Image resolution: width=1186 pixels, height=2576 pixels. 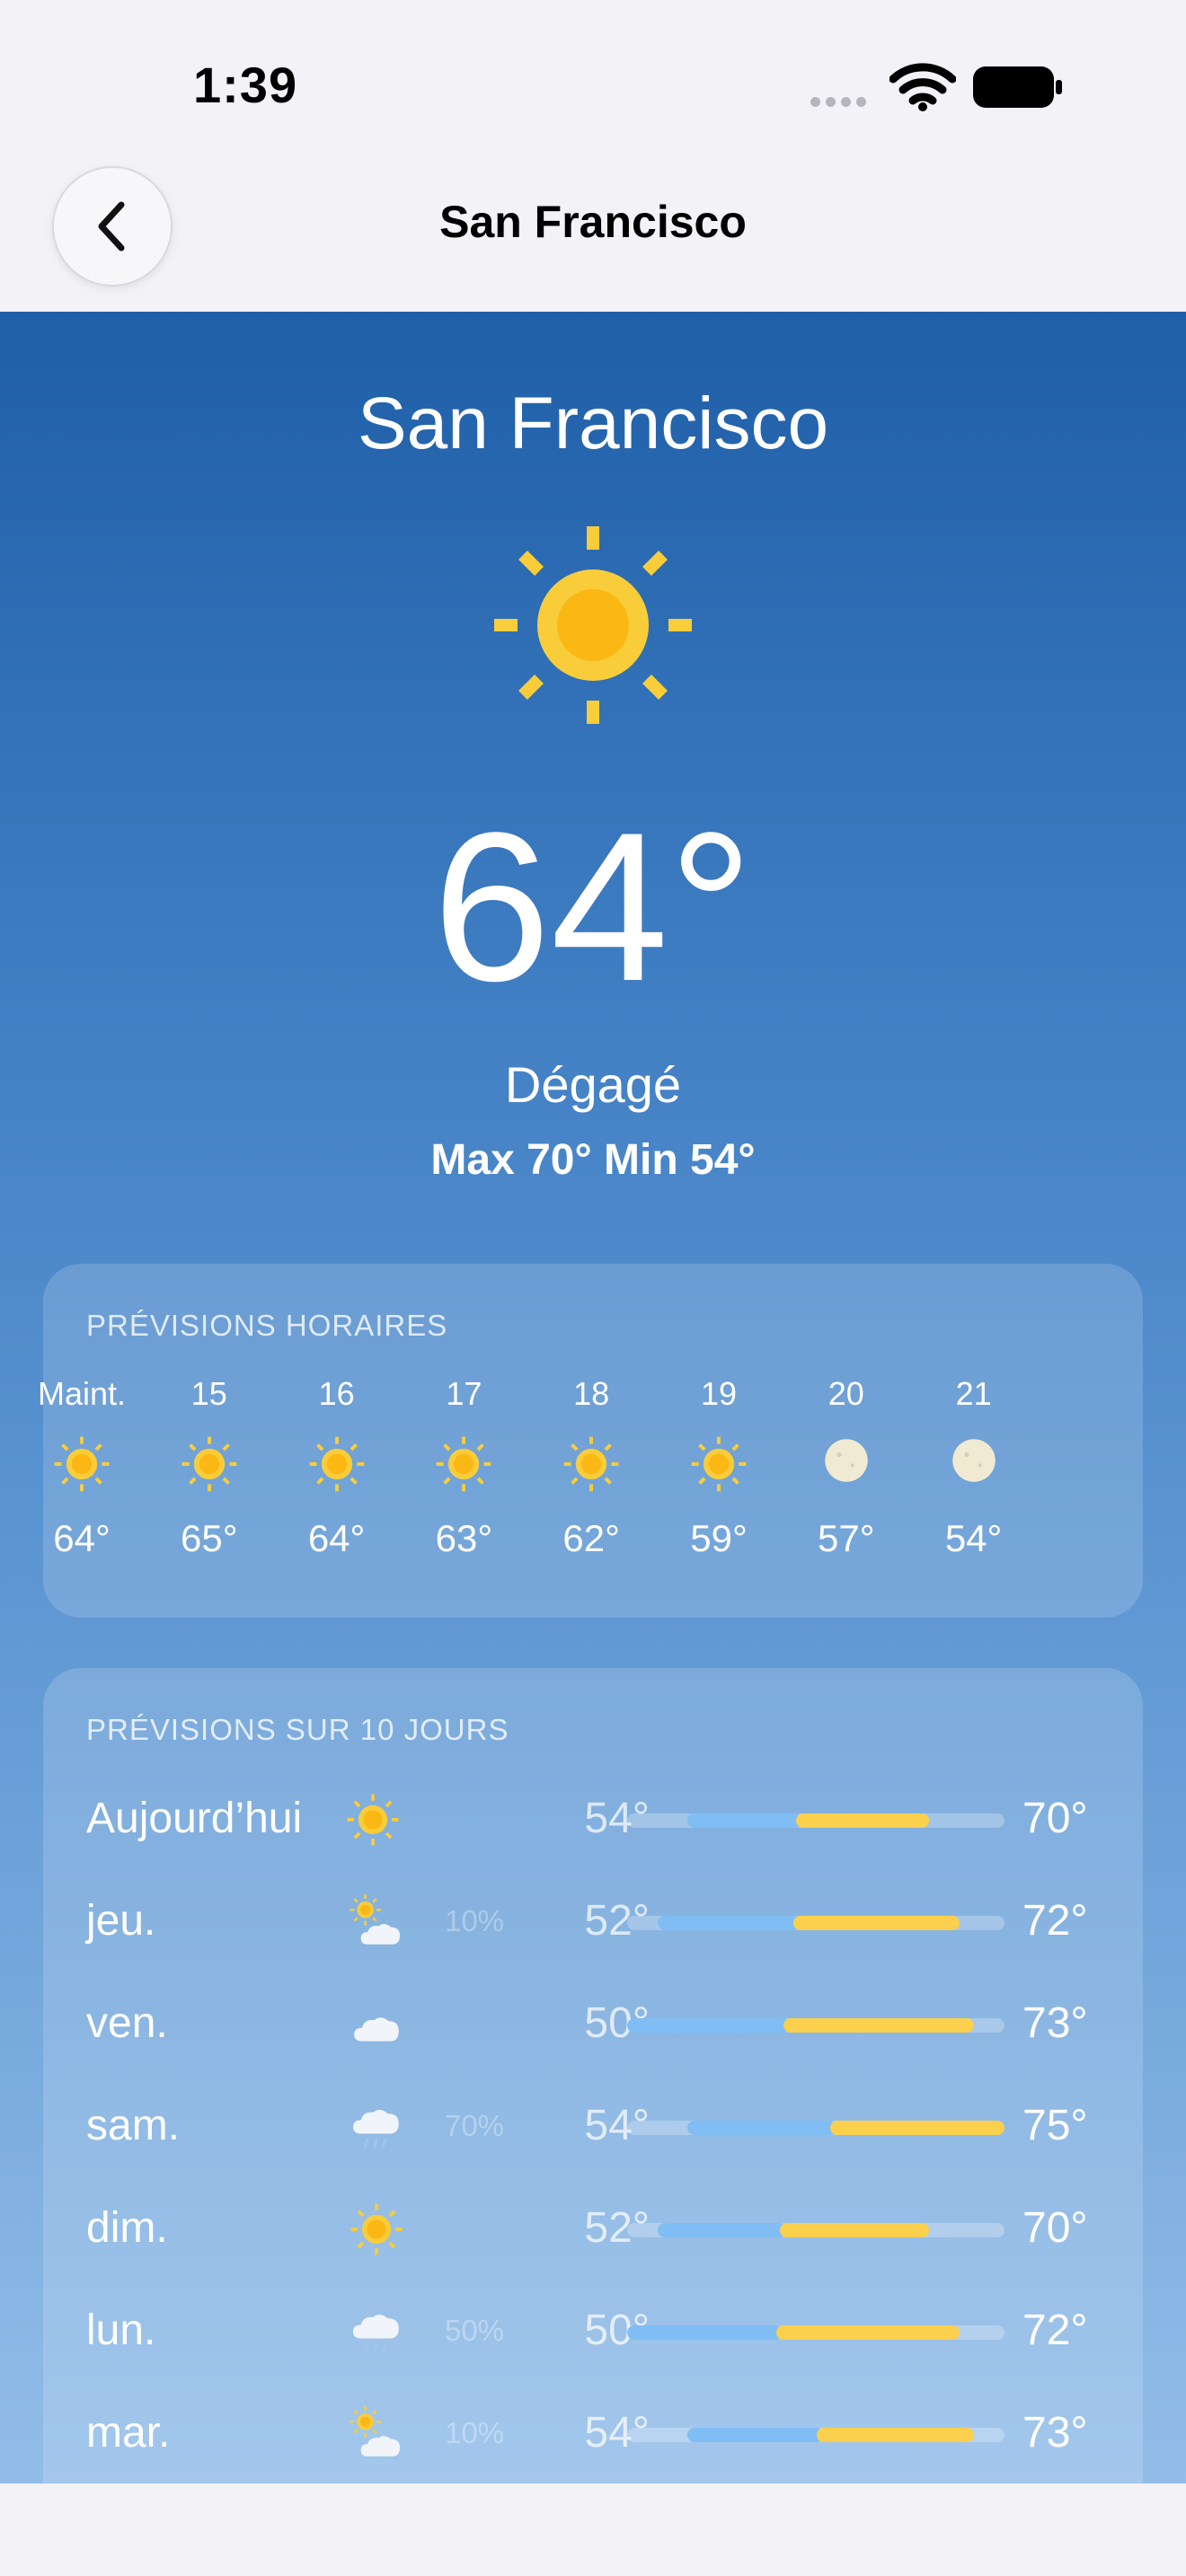 What do you see at coordinates (973, 1538) in the screenshot?
I see `hourly-temperature: 54°` at bounding box center [973, 1538].